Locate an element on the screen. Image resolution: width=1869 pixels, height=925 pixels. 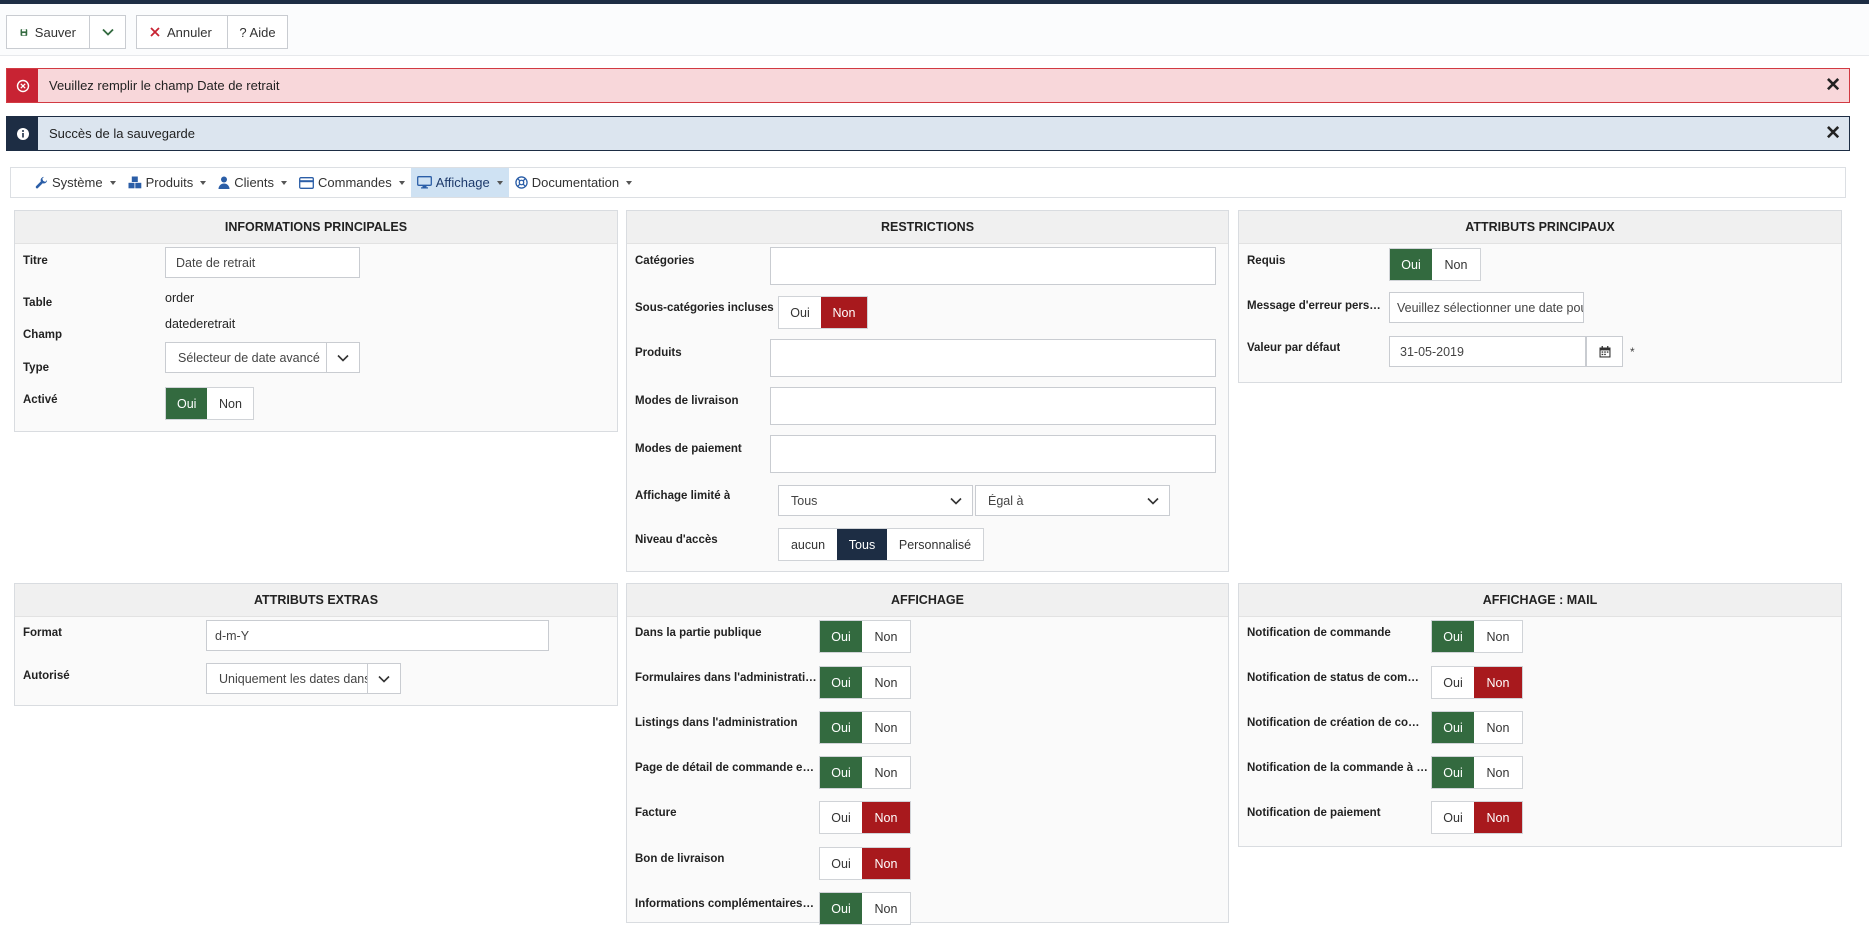
save-button: Sauver is located at coordinates (48, 32).